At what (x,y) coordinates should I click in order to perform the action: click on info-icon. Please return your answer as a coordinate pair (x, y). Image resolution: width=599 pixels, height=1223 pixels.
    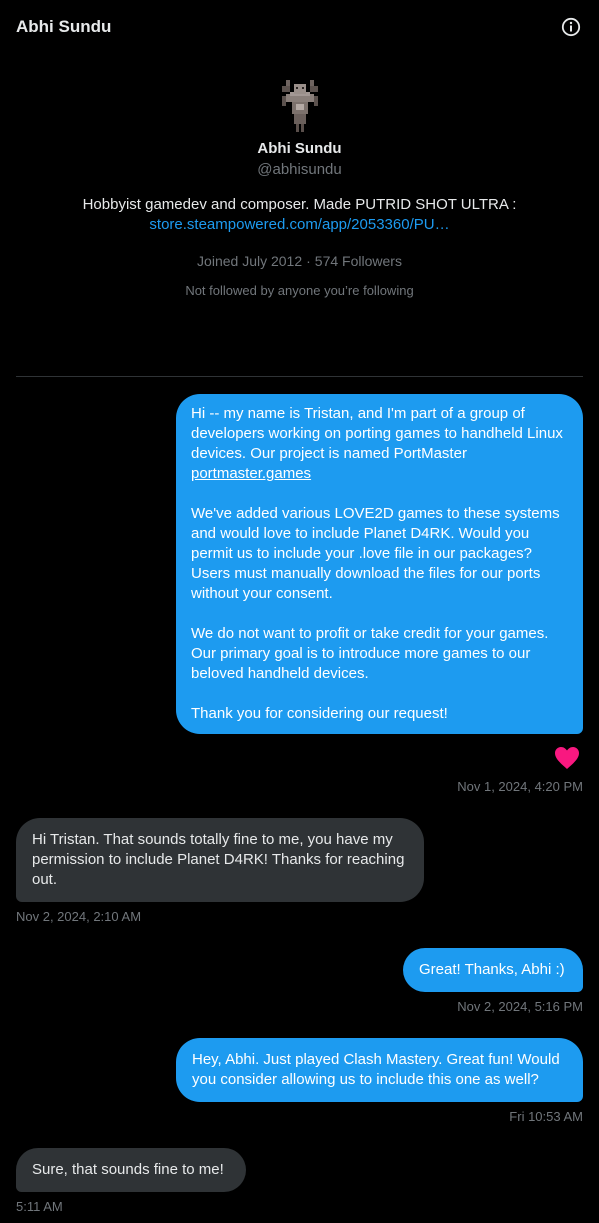
    Looking at the image, I should click on (571, 27).